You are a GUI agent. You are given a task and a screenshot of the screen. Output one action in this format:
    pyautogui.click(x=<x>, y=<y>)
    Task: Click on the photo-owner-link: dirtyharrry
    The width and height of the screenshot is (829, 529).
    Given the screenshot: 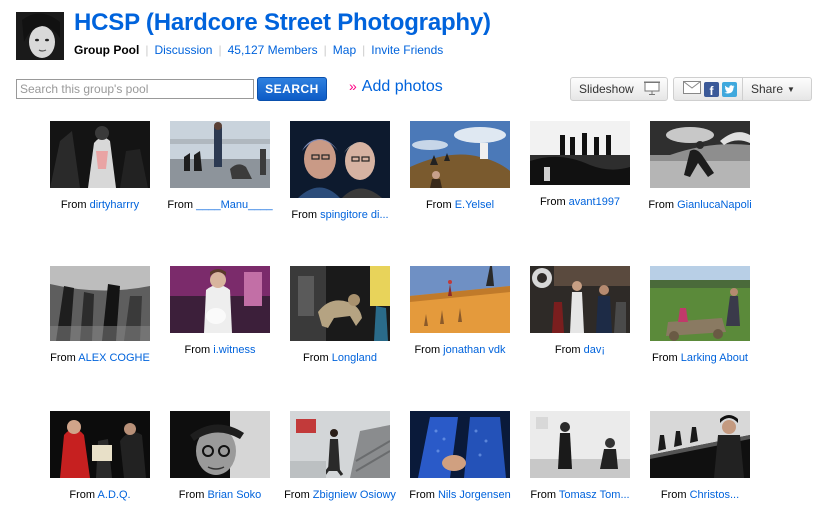 What is the action you would take?
    pyautogui.click(x=115, y=205)
    